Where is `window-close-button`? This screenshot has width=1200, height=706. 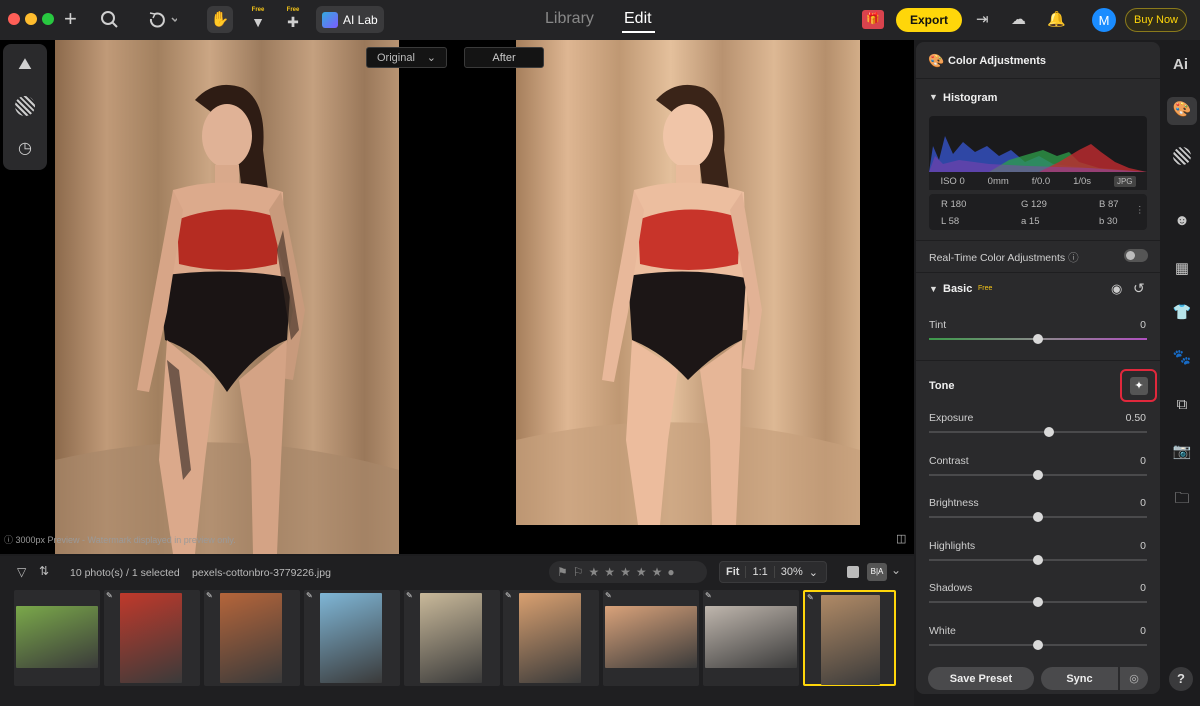 window-close-button is located at coordinates (14, 19).